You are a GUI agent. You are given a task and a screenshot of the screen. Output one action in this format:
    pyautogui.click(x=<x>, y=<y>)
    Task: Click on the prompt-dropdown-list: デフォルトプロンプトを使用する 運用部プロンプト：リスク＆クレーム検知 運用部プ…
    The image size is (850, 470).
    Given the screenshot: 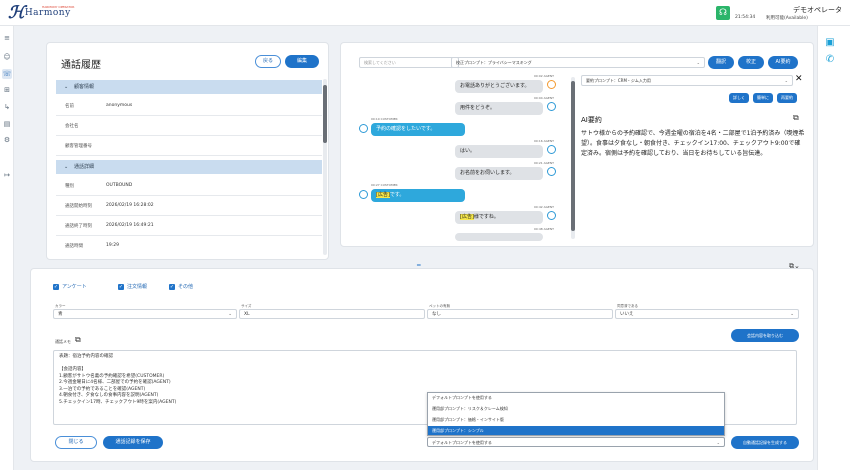 What is the action you would take?
    pyautogui.click(x=576, y=414)
    